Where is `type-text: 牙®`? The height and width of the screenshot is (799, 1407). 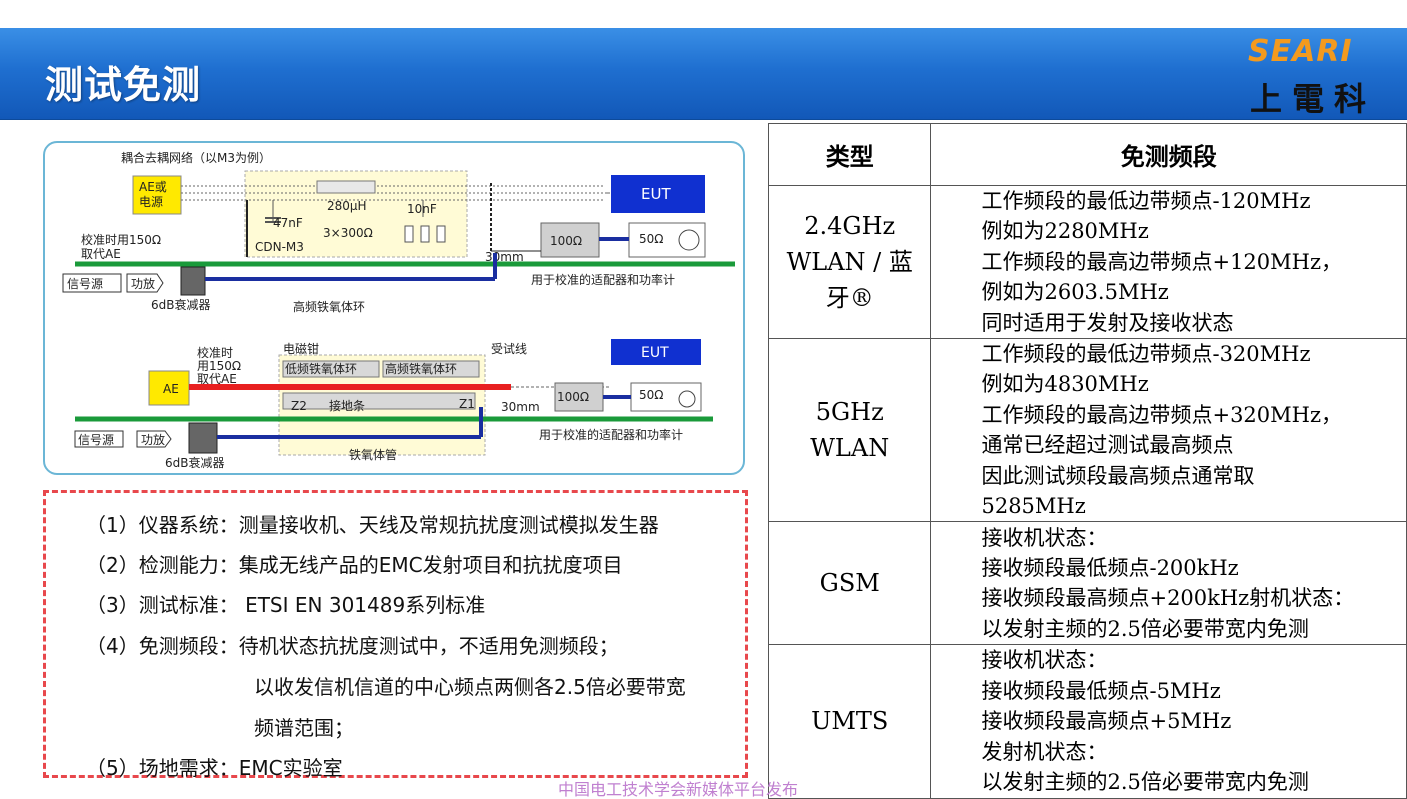 type-text: 牙® is located at coordinates (849, 298).